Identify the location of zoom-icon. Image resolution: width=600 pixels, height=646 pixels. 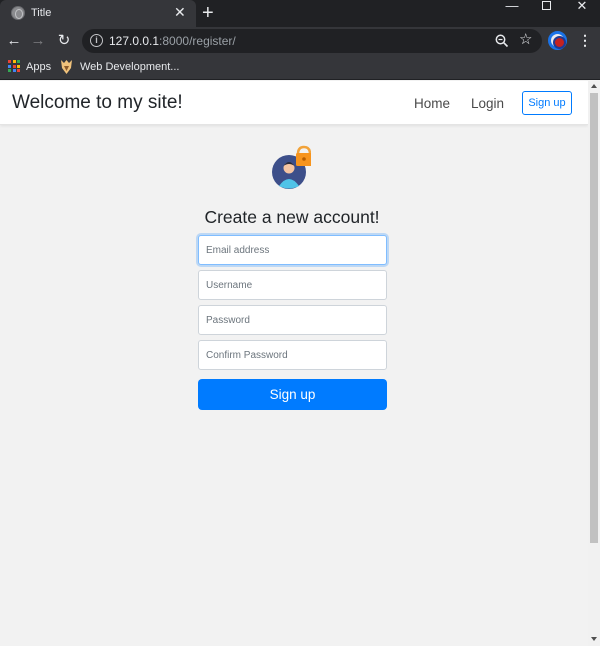
(502, 41).